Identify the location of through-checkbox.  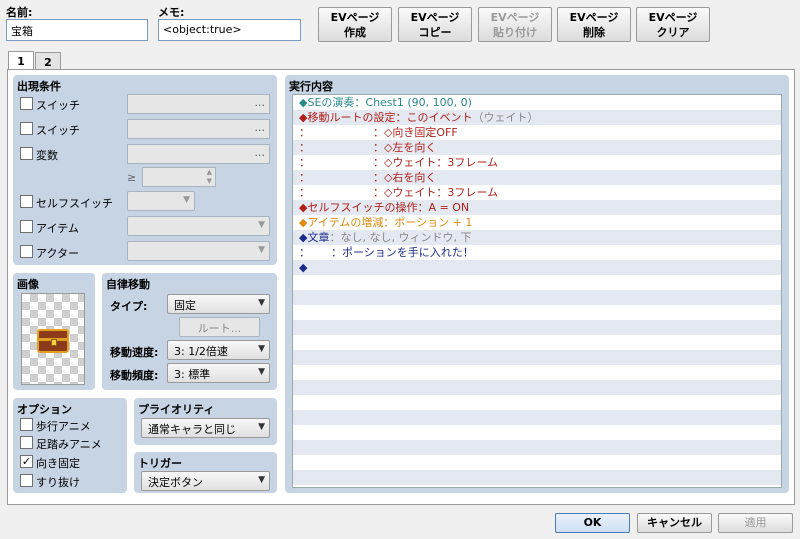
(26, 480).